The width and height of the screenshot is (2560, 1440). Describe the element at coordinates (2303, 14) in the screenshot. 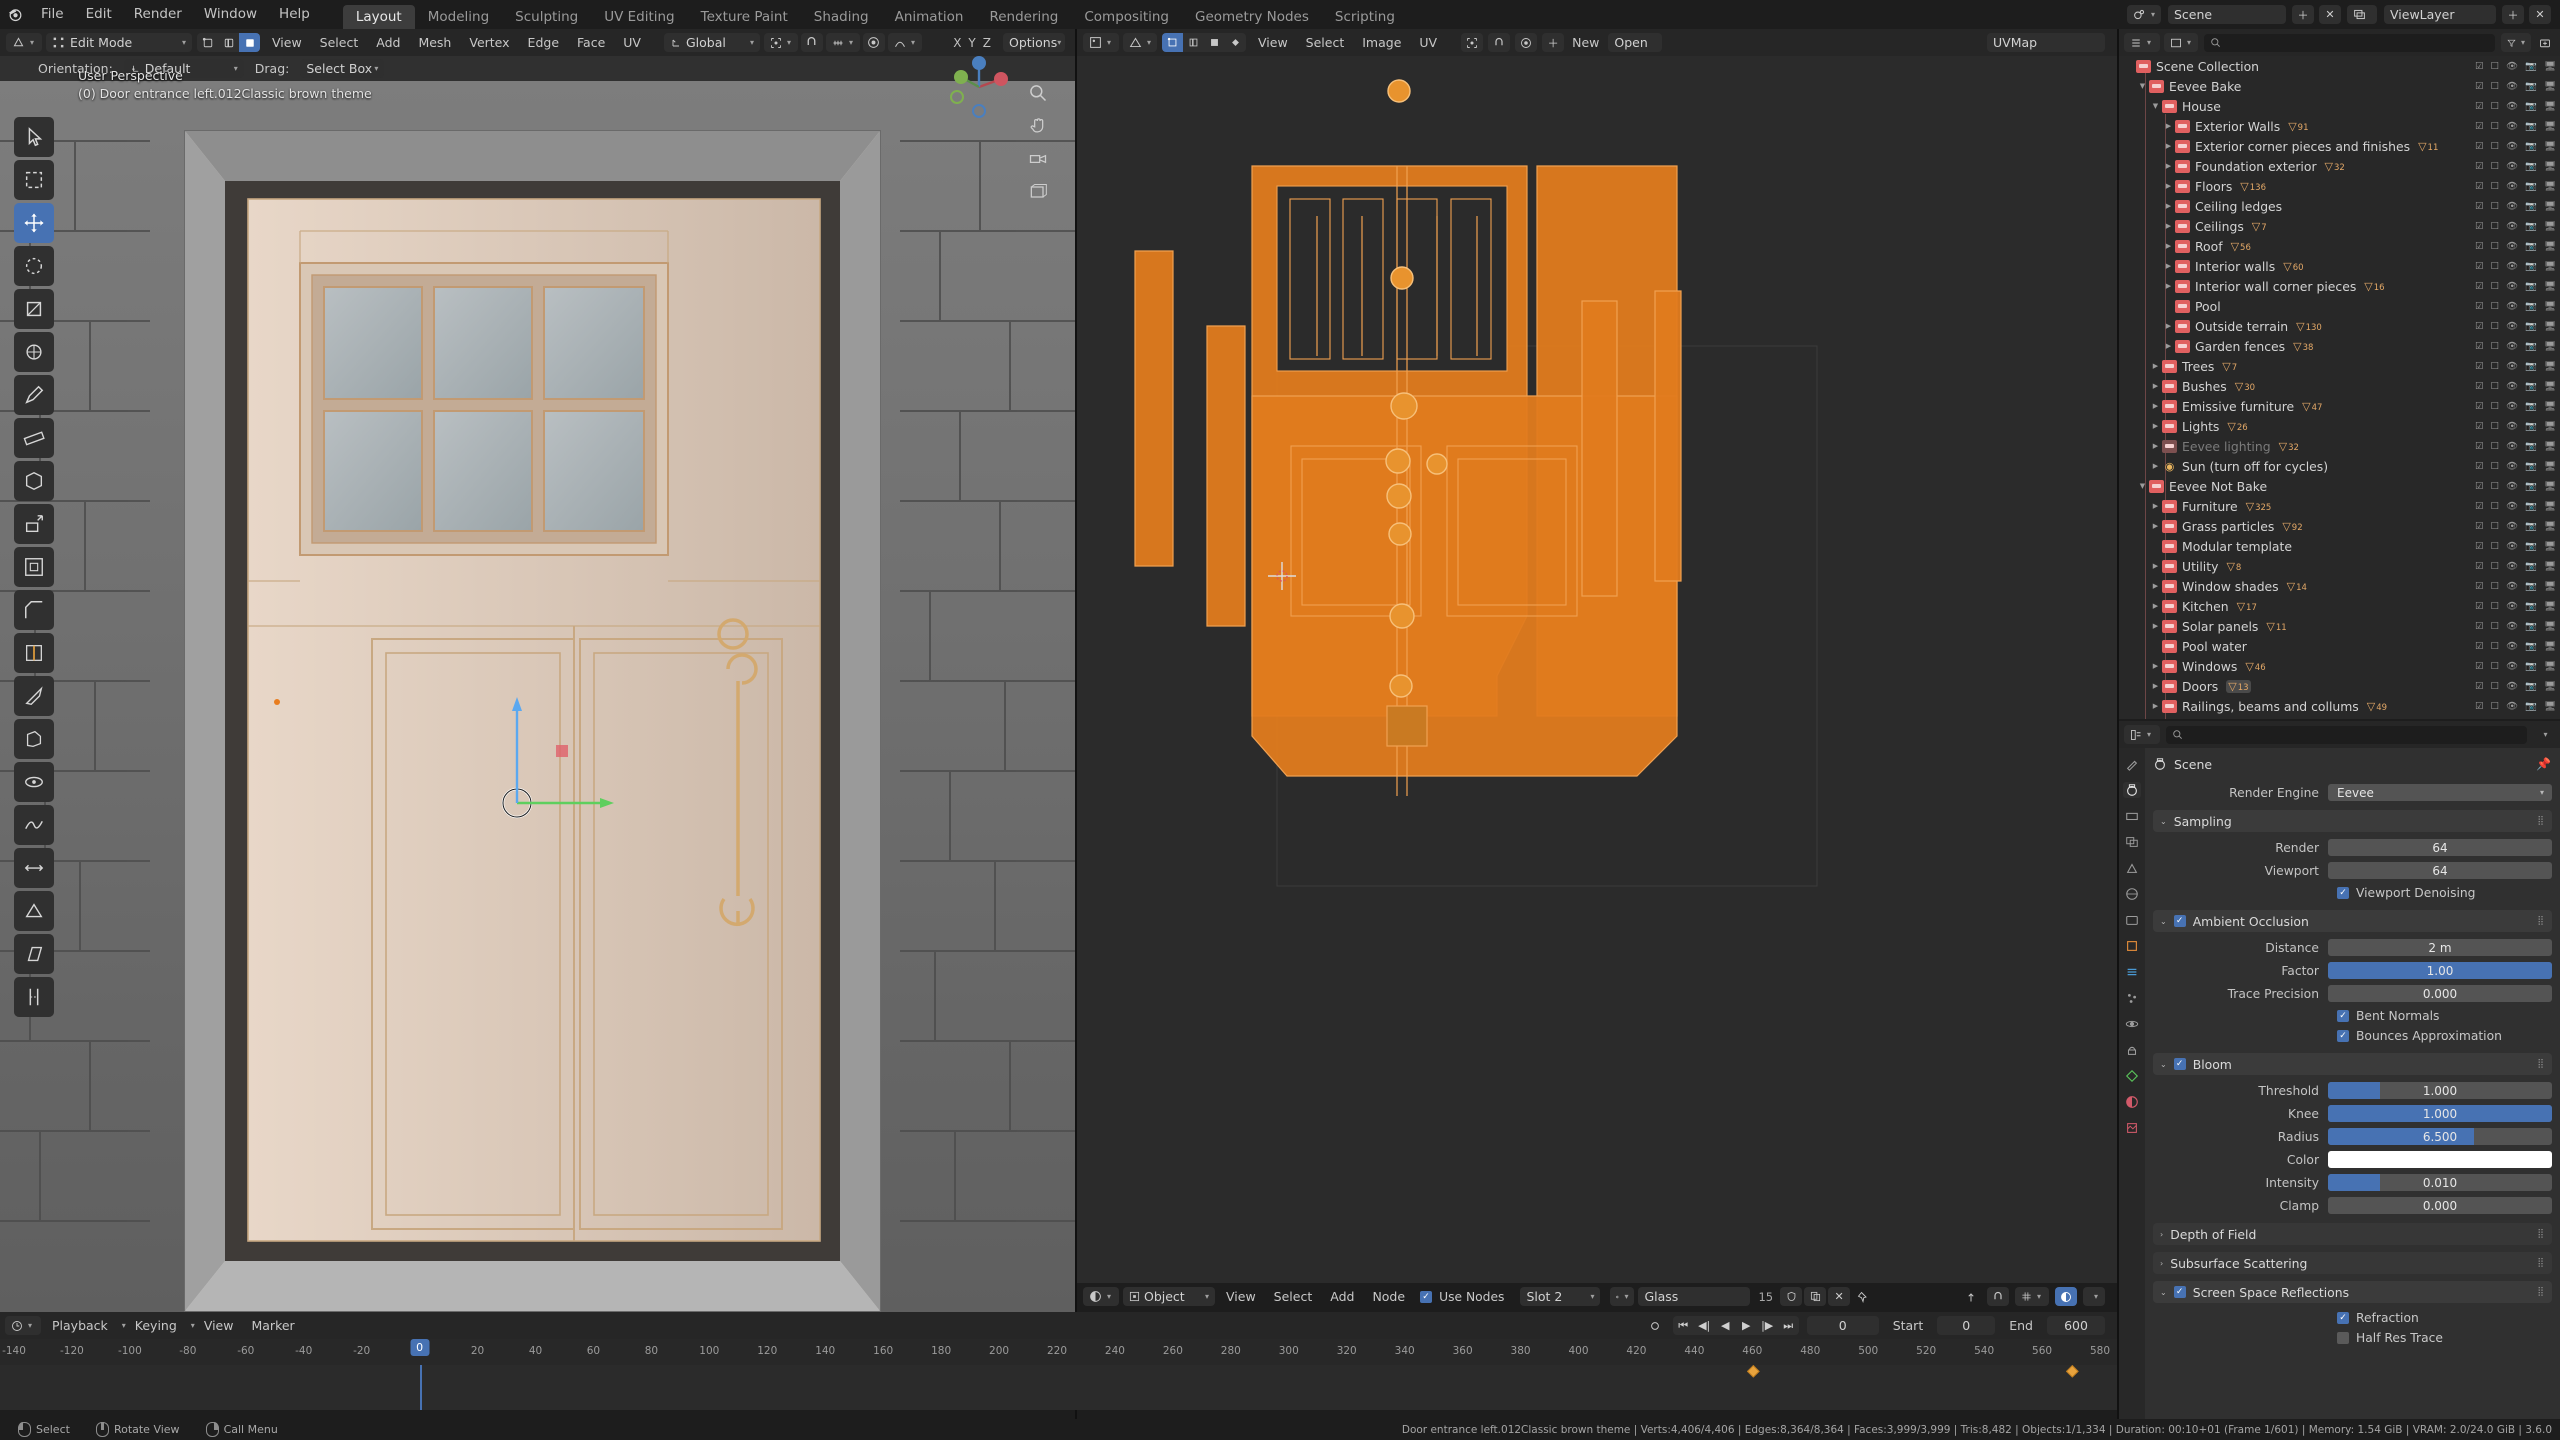

I see `new-scene-button: ＋` at that location.